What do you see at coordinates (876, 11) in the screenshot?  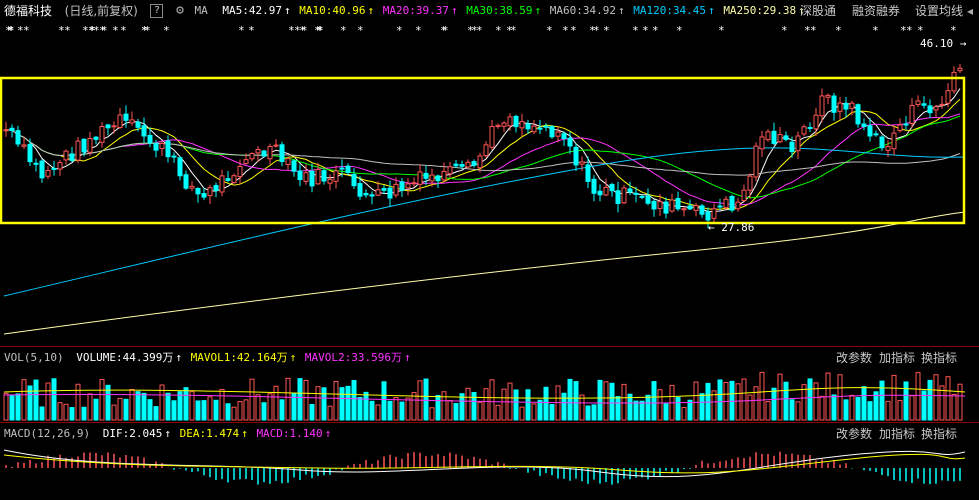 I see `margin-trading-button: 融资融券` at bounding box center [876, 11].